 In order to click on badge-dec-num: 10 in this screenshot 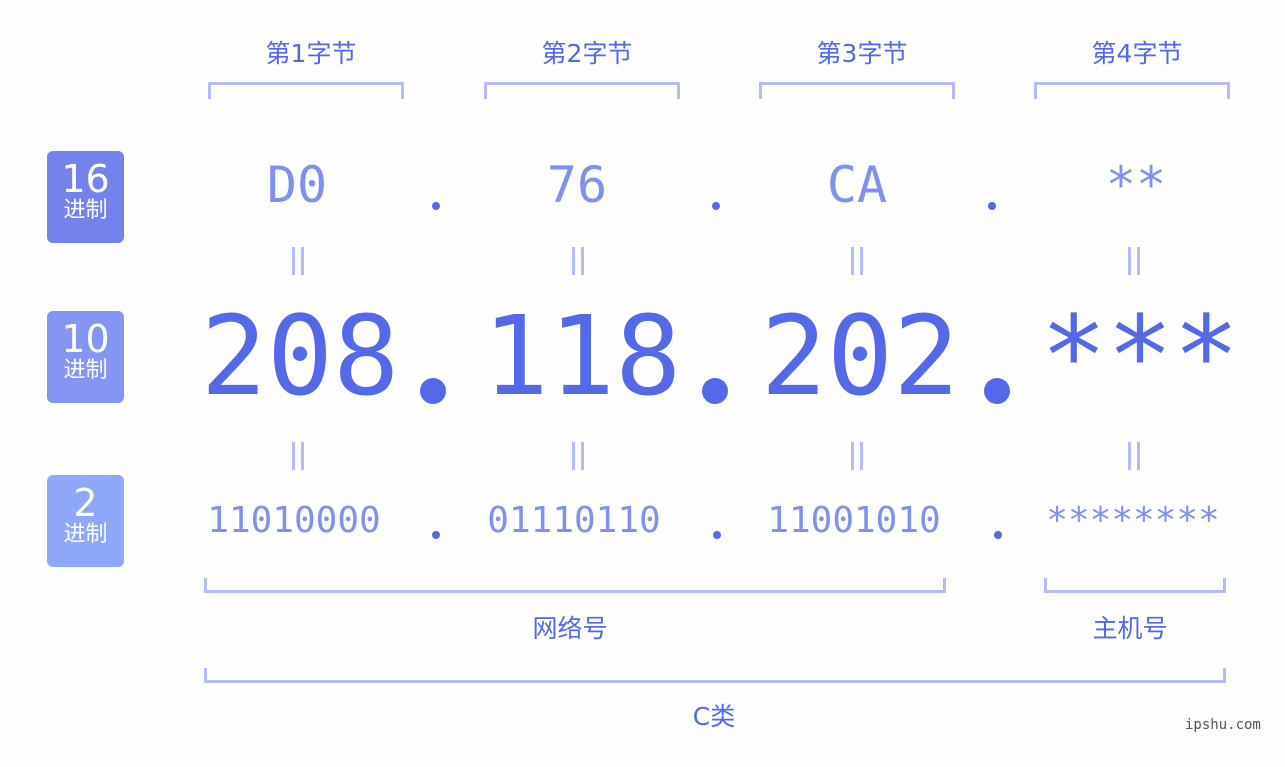, I will do `click(85, 339)`.